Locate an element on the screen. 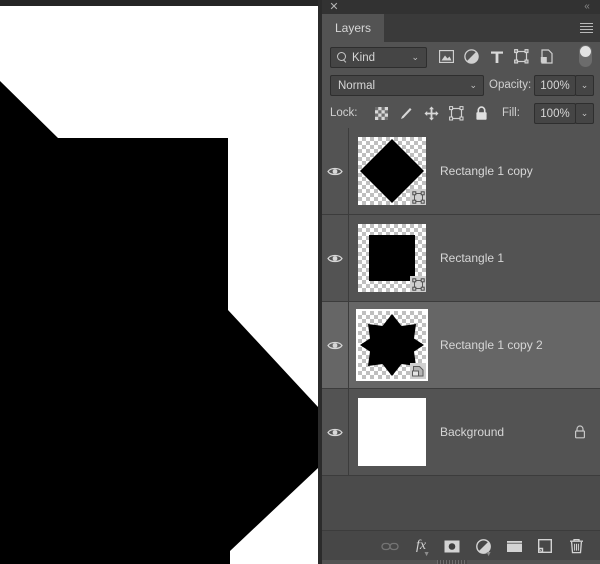 The width and height of the screenshot is (600, 564). layer-locked-icon is located at coordinates (580, 432).